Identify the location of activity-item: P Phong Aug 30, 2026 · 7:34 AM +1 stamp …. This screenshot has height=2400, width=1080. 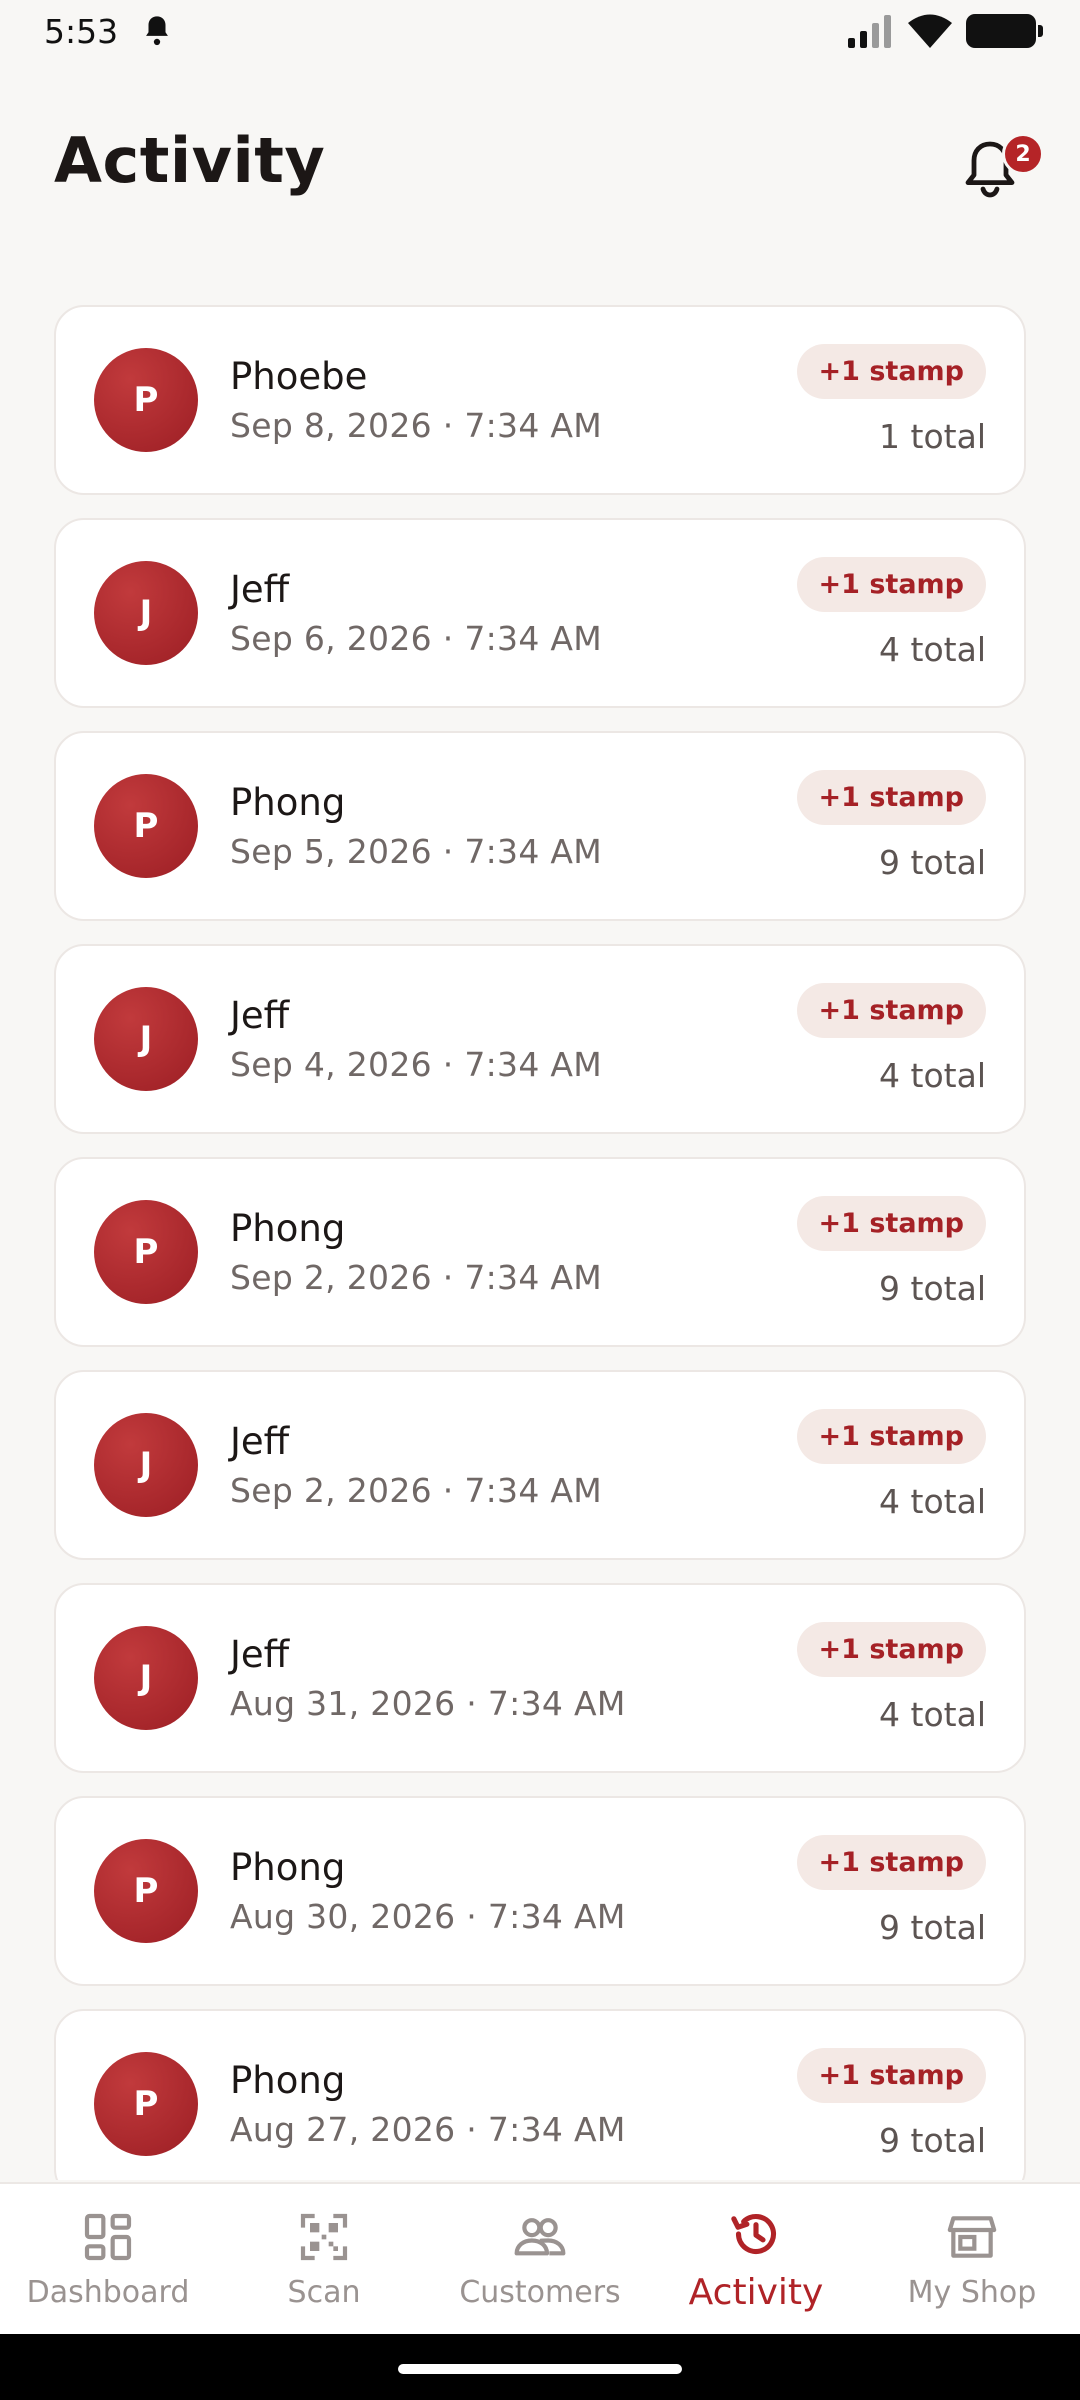
(540, 1891).